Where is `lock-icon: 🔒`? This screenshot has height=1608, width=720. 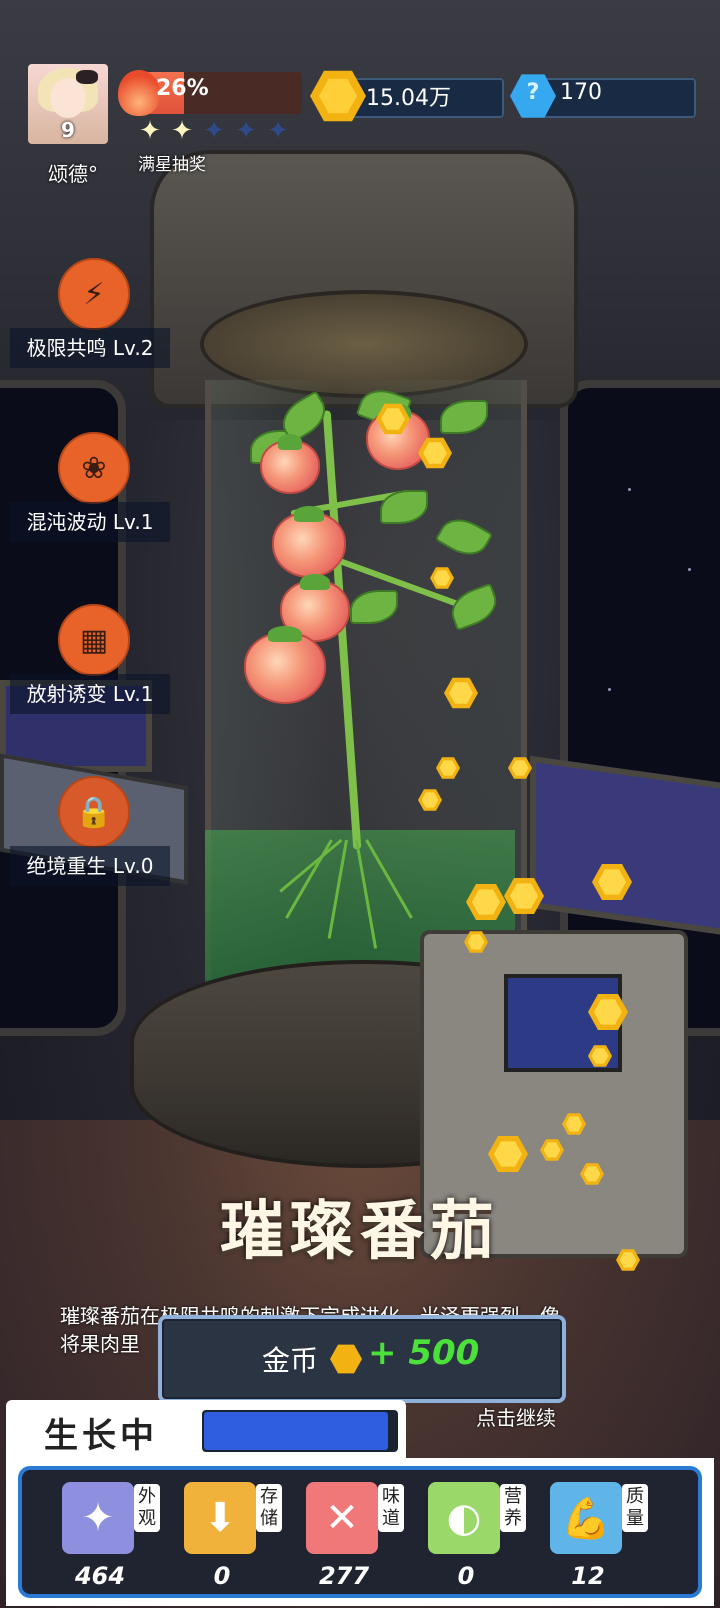 lock-icon: 🔒 is located at coordinates (94, 812).